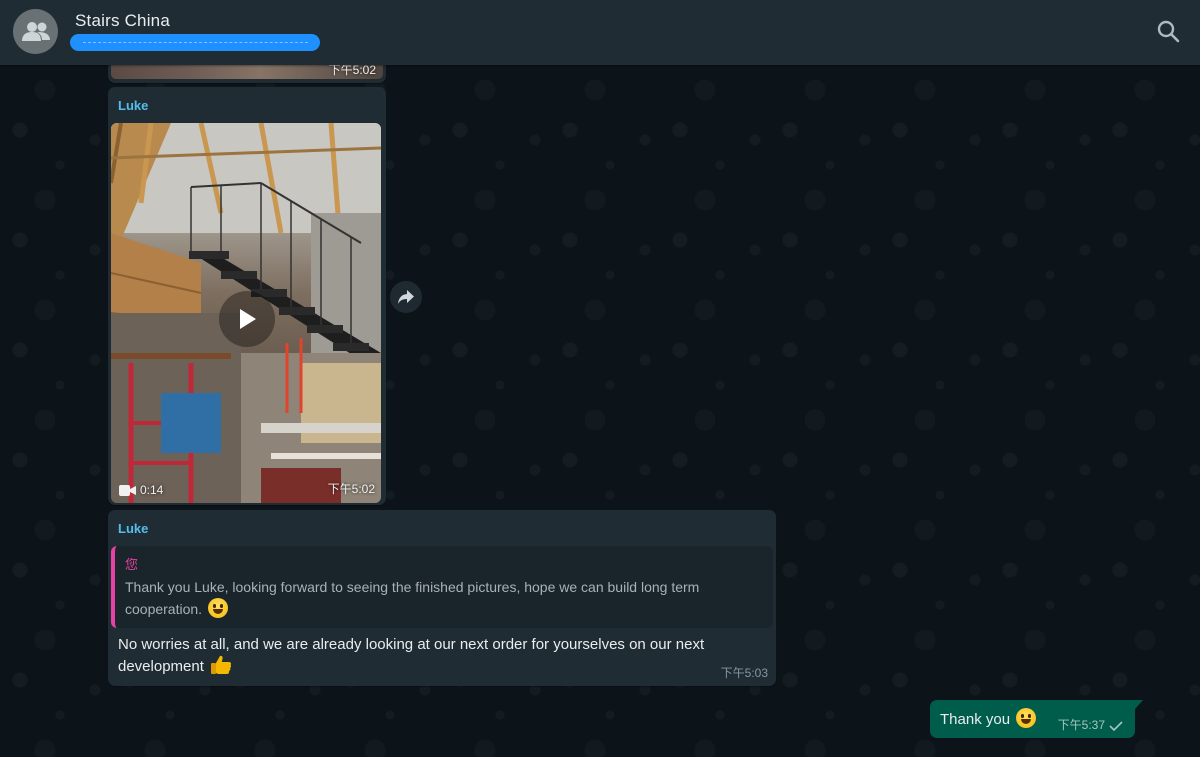 This screenshot has height=757, width=1200. I want to click on play-icon, so click(248, 319).